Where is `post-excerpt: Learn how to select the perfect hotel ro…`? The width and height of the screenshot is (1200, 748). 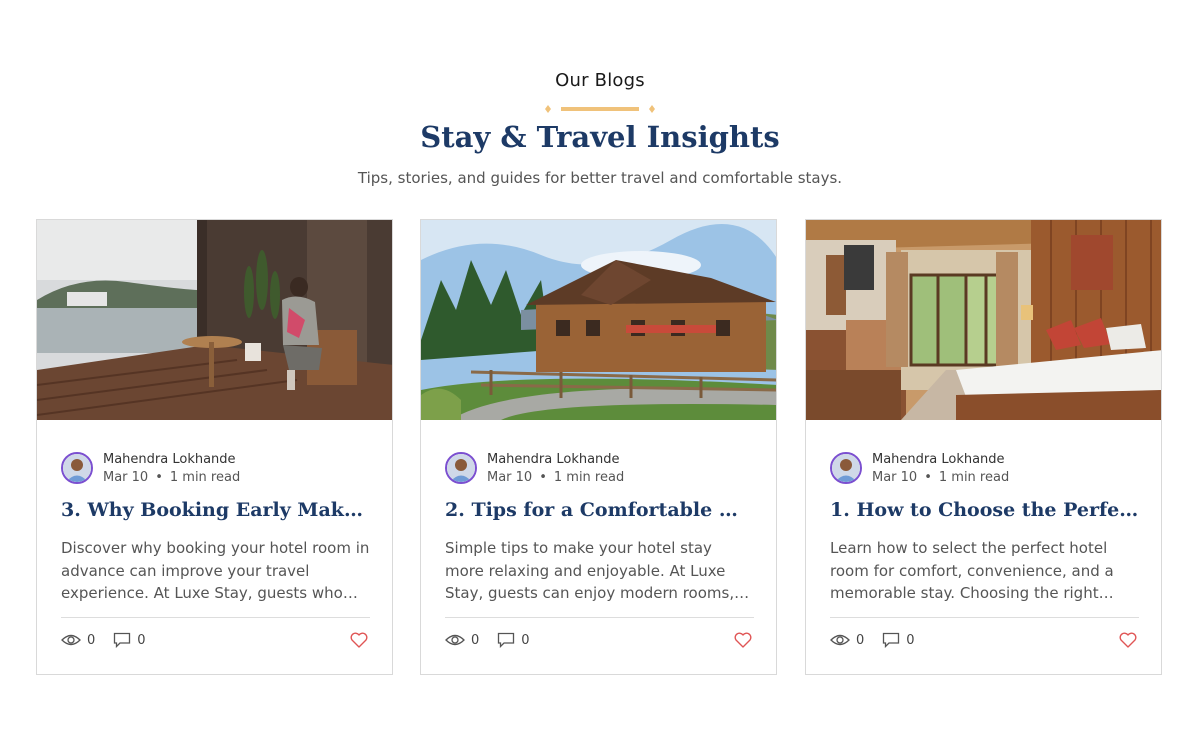 post-excerpt: Learn how to select the perfect hotel ro… is located at coordinates (984, 571).